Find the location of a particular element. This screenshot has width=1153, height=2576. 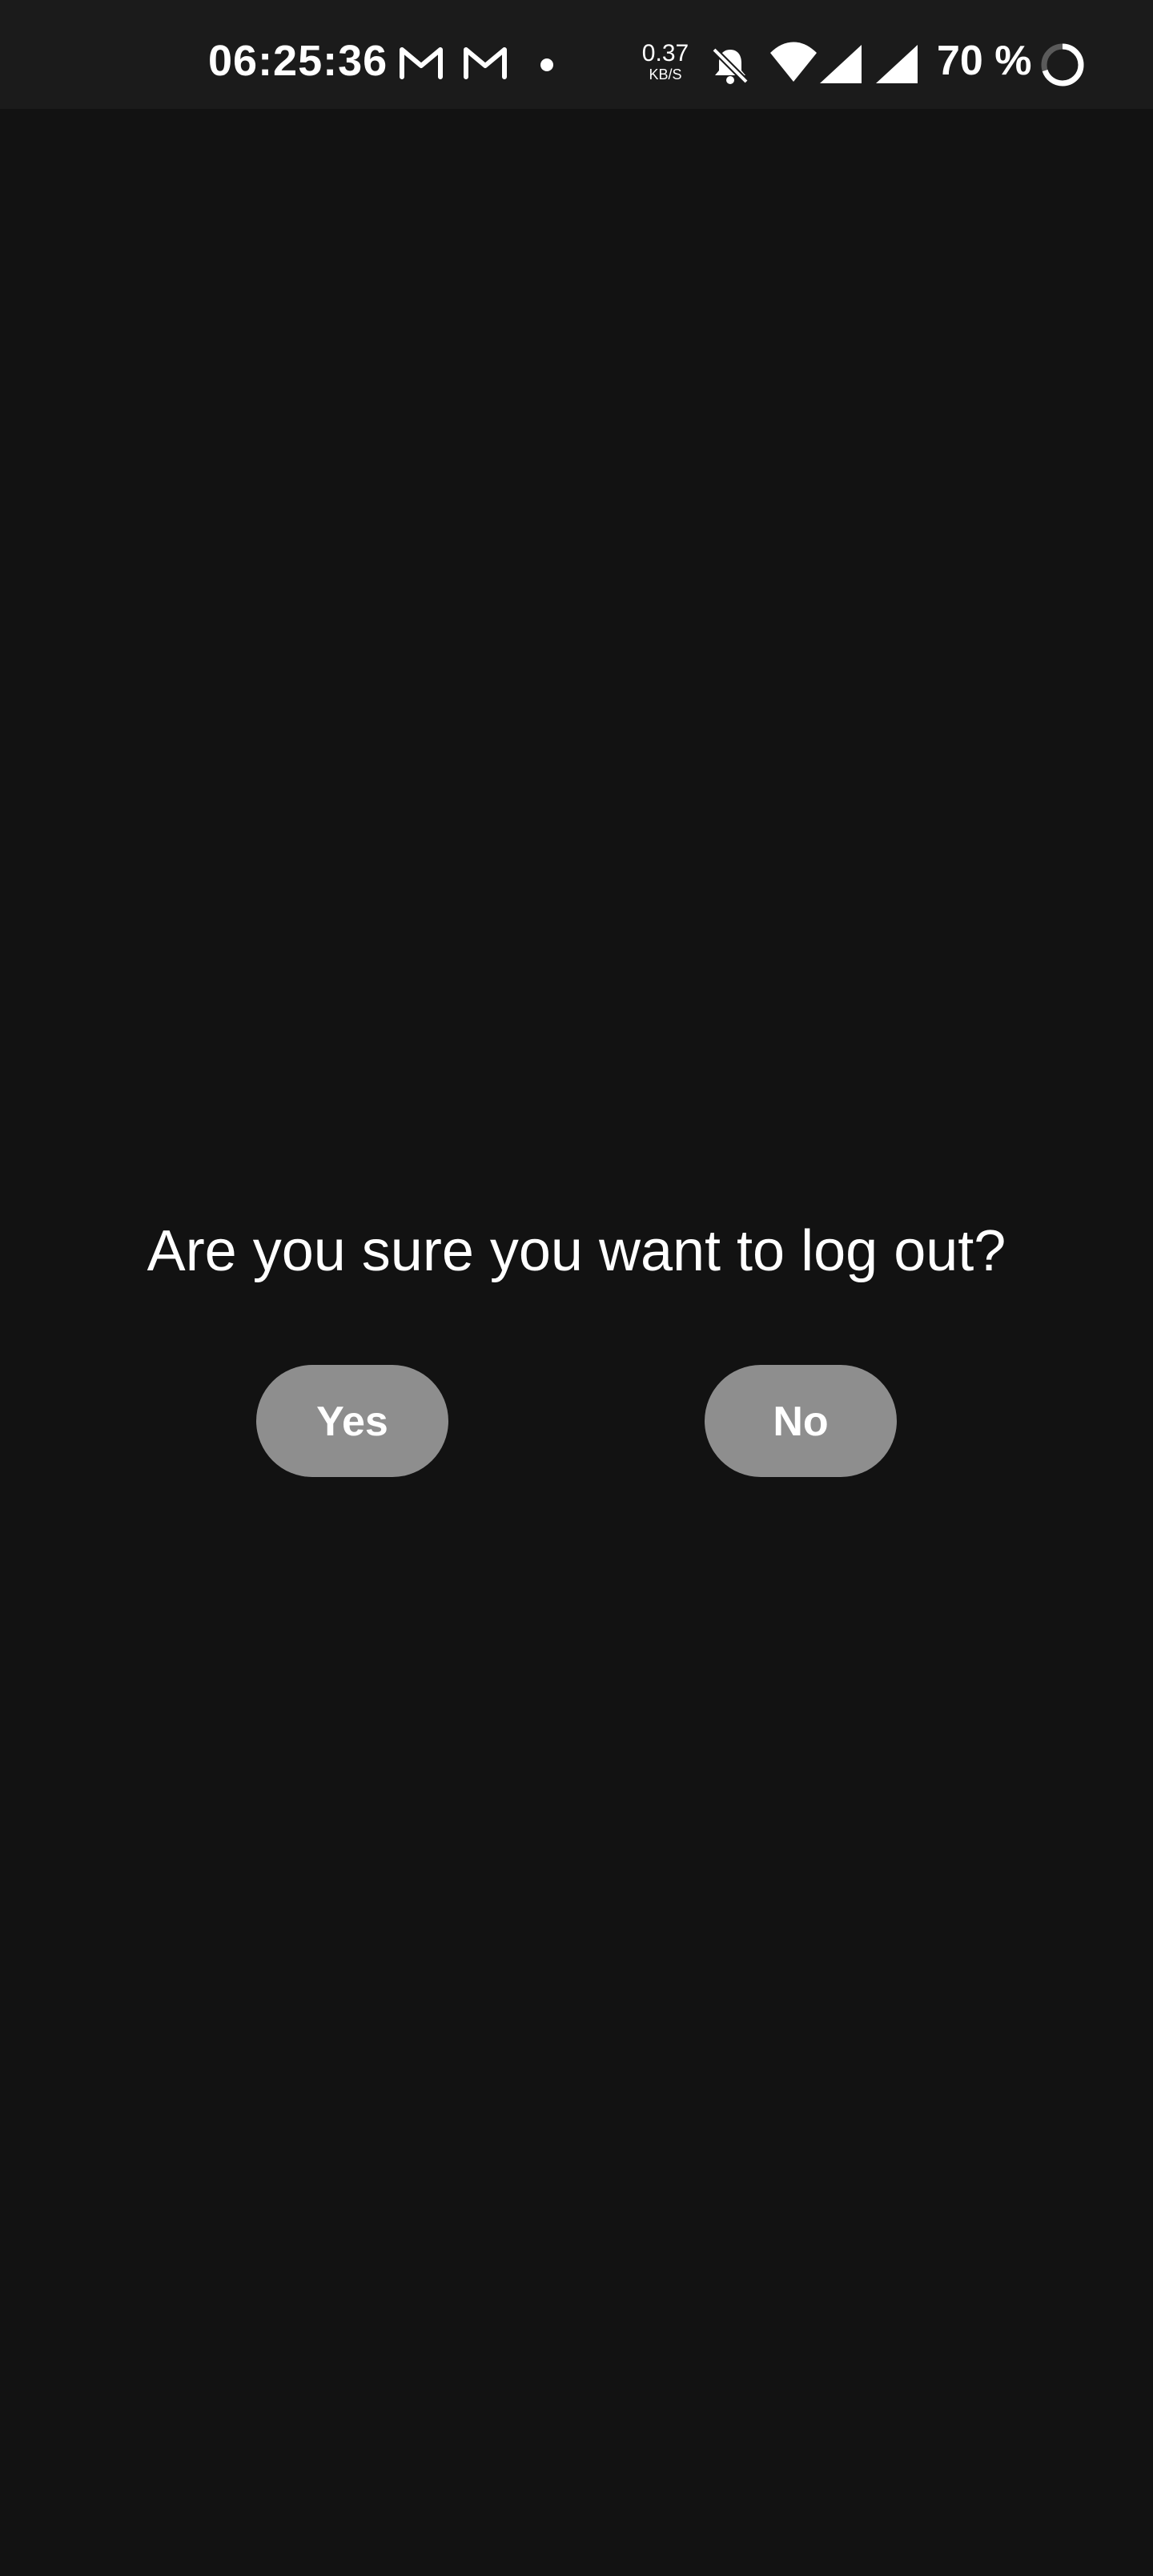

logout-prompt: Are you sure you want to log out? is located at coordinates (576, 1251).